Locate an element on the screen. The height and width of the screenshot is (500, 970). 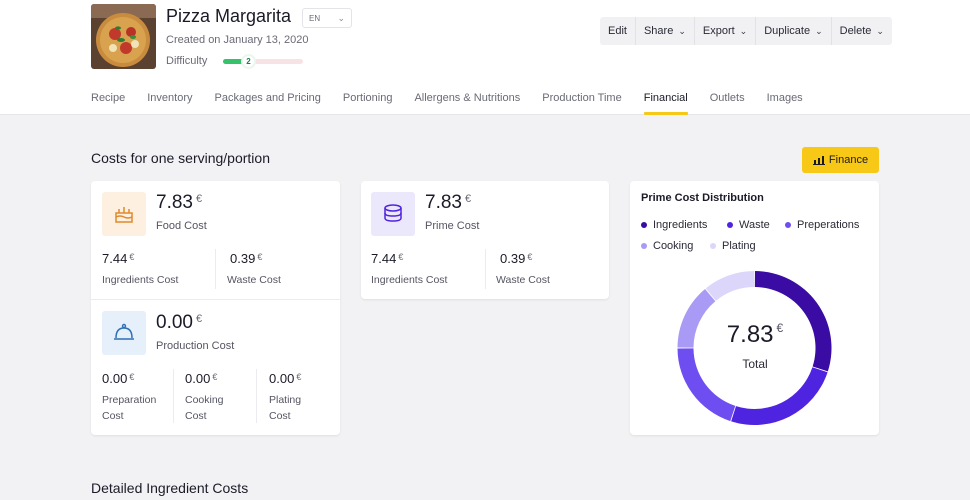
prime-waste-cost-value: 0.39 € is located at coordinates (516, 258).